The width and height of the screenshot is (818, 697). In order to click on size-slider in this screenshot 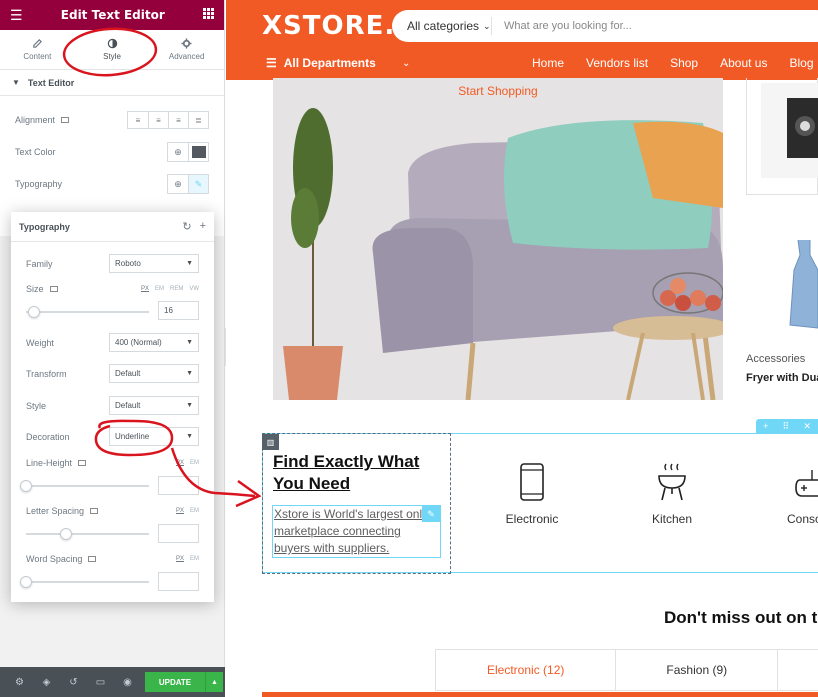, I will do `click(87, 312)`.